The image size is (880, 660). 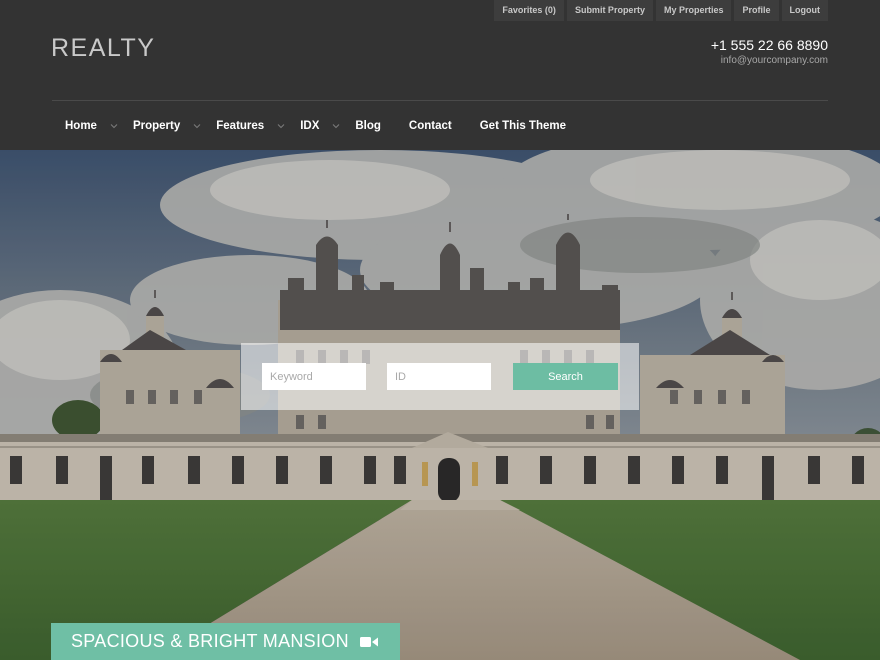 What do you see at coordinates (804, 10) in the screenshot?
I see `logout-link: Logout` at bounding box center [804, 10].